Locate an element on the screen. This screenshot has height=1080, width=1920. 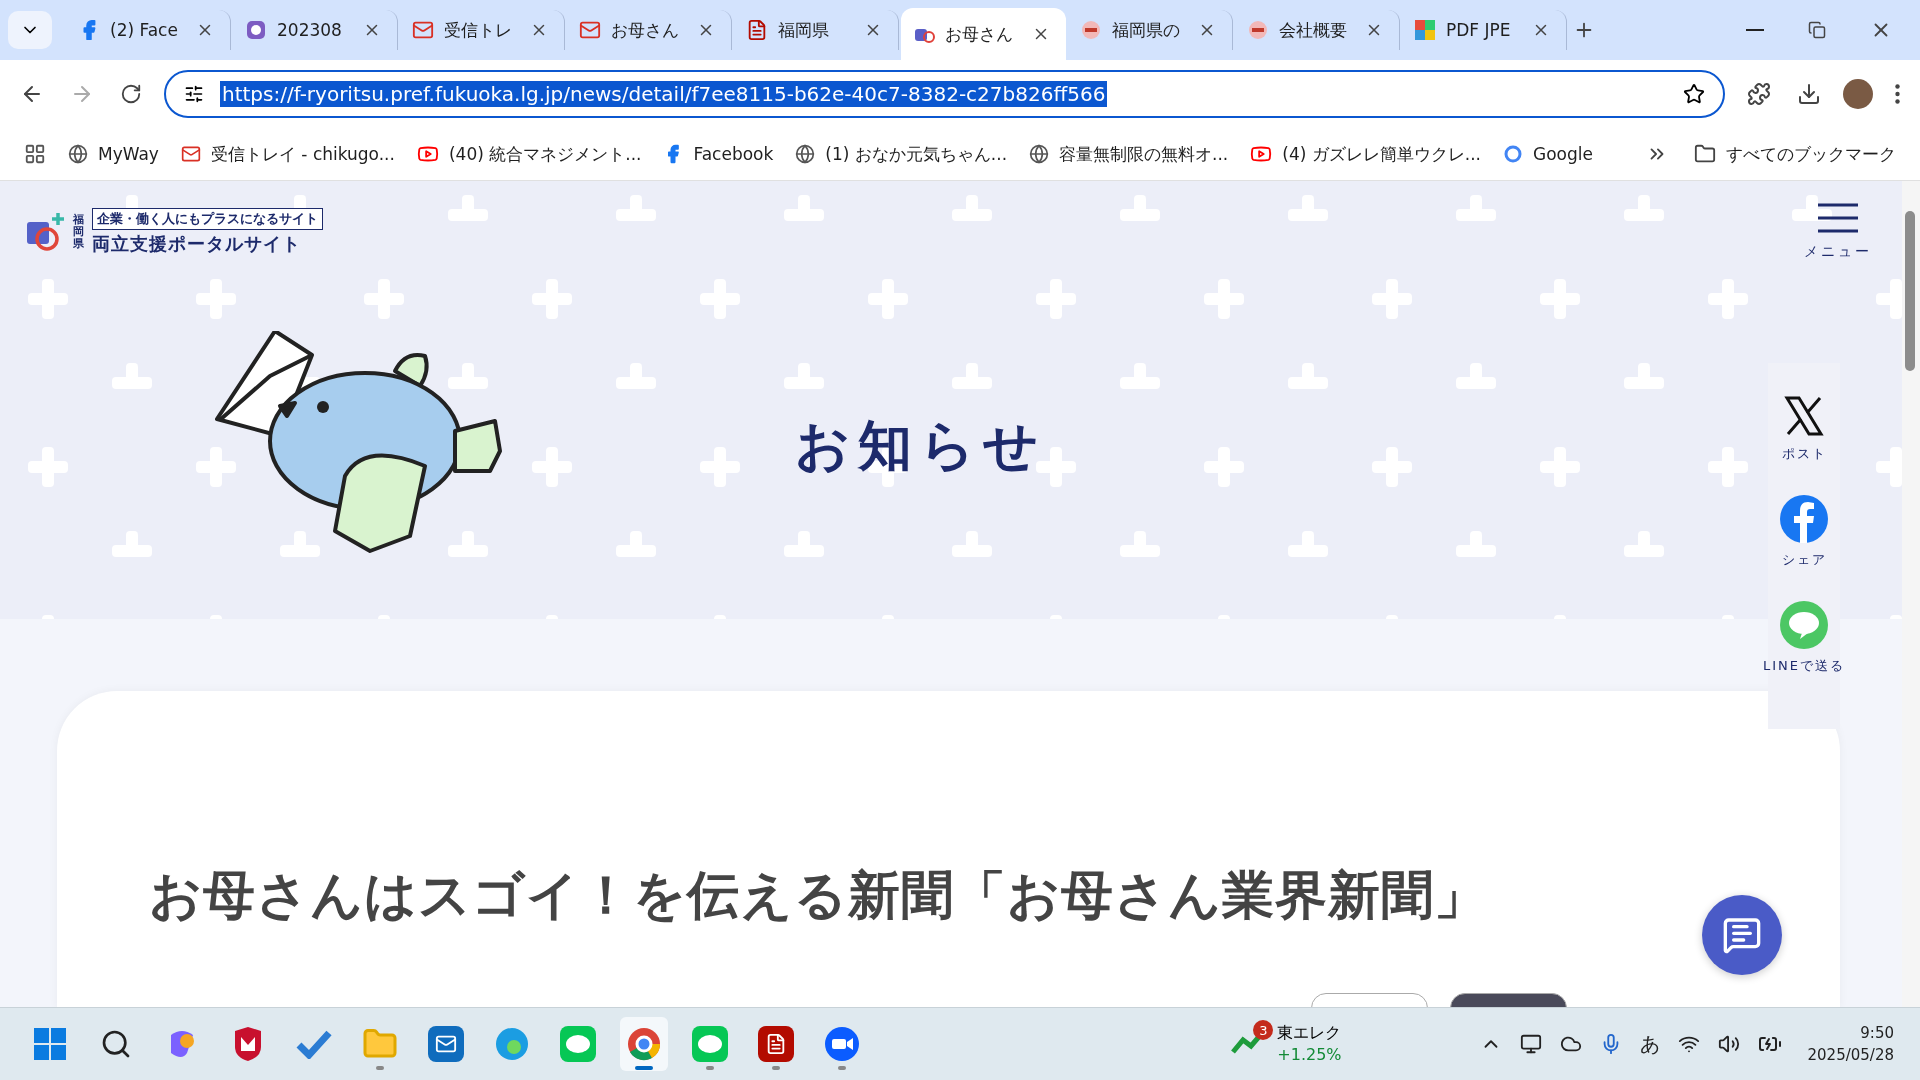
browser-tab: PDF JPE is located at coordinates (1484, 30).